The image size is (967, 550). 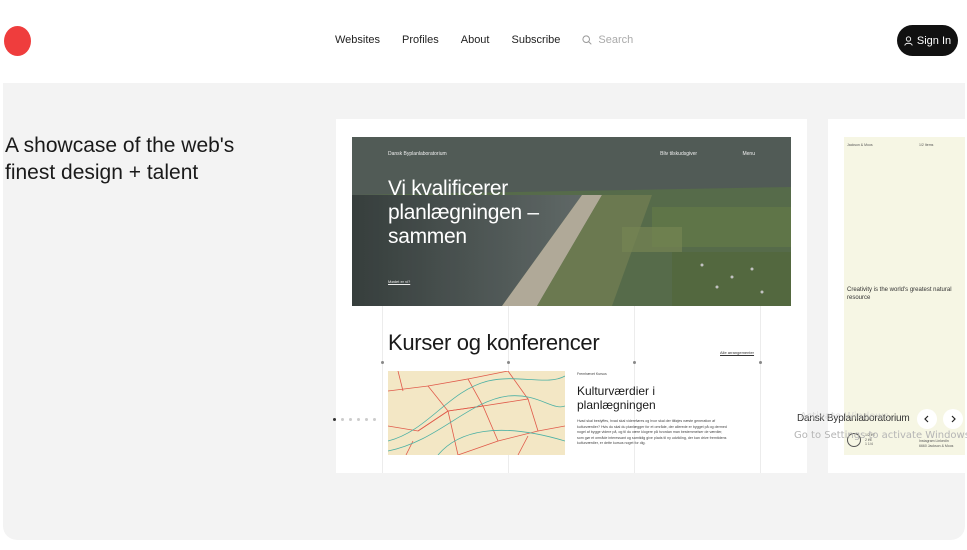 What do you see at coordinates (592, 374) in the screenshot?
I see `course-label: Fremhævet Kursus` at bounding box center [592, 374].